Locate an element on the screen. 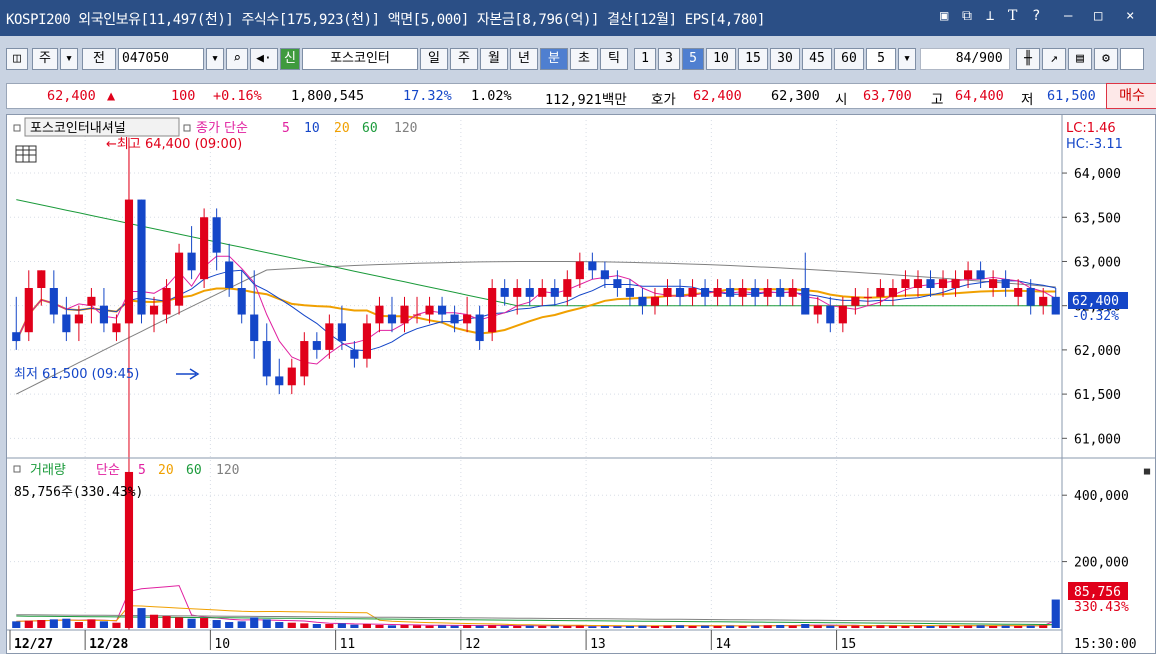 This screenshot has width=1156, height=654. legend-toggle-icon is located at coordinates (187, 128).